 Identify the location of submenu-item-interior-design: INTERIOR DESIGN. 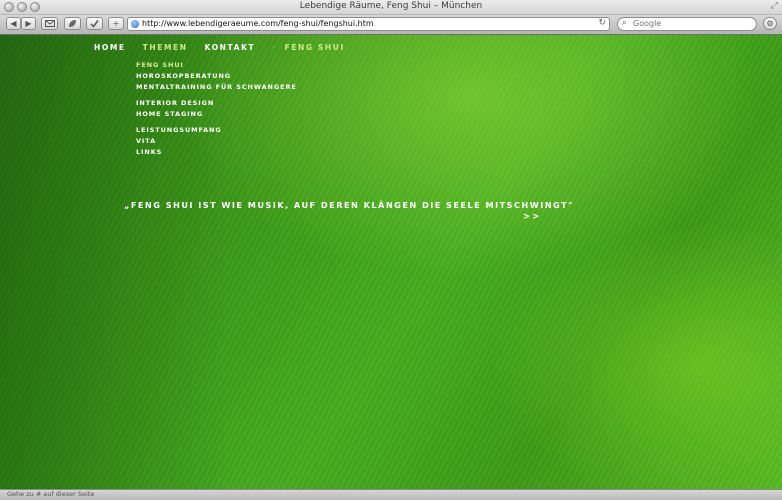
(216, 103).